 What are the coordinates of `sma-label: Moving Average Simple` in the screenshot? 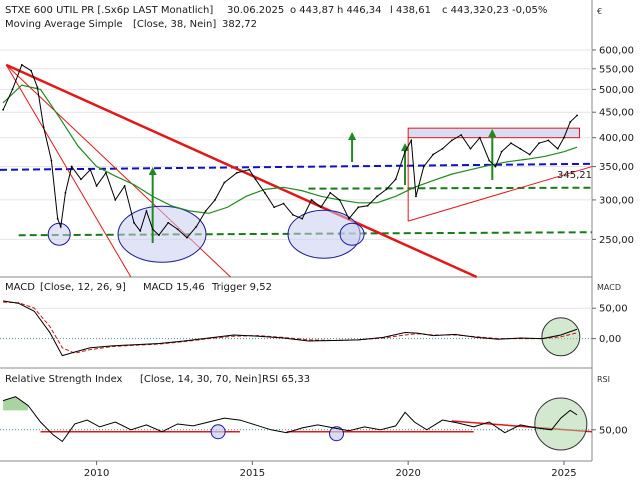 It's located at (64, 24).